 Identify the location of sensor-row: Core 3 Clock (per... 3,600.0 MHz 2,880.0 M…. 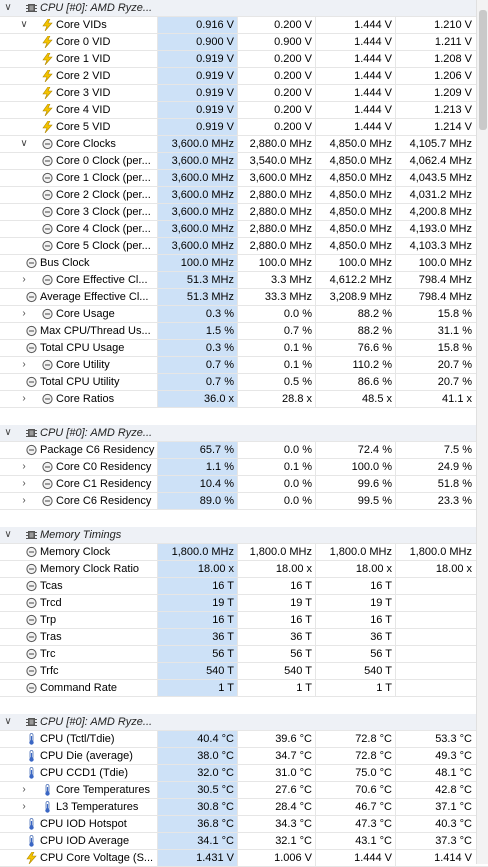
(244, 212).